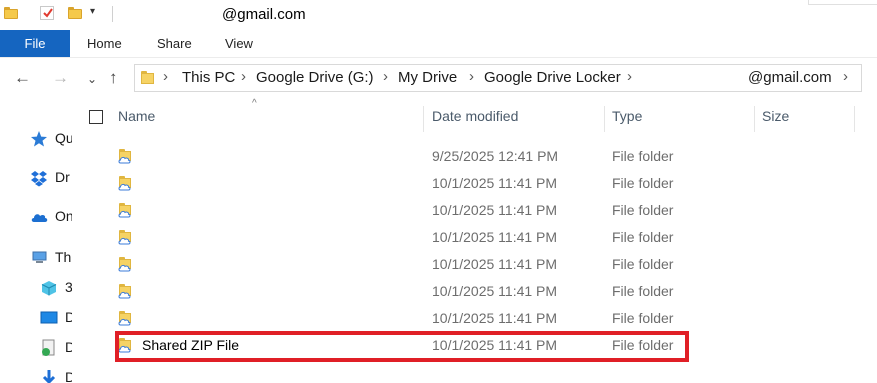 Image resolution: width=877 pixels, height=383 pixels. Describe the element at coordinates (208, 77) in the screenshot. I see `breadcrumb-this-pc: This PC` at that location.